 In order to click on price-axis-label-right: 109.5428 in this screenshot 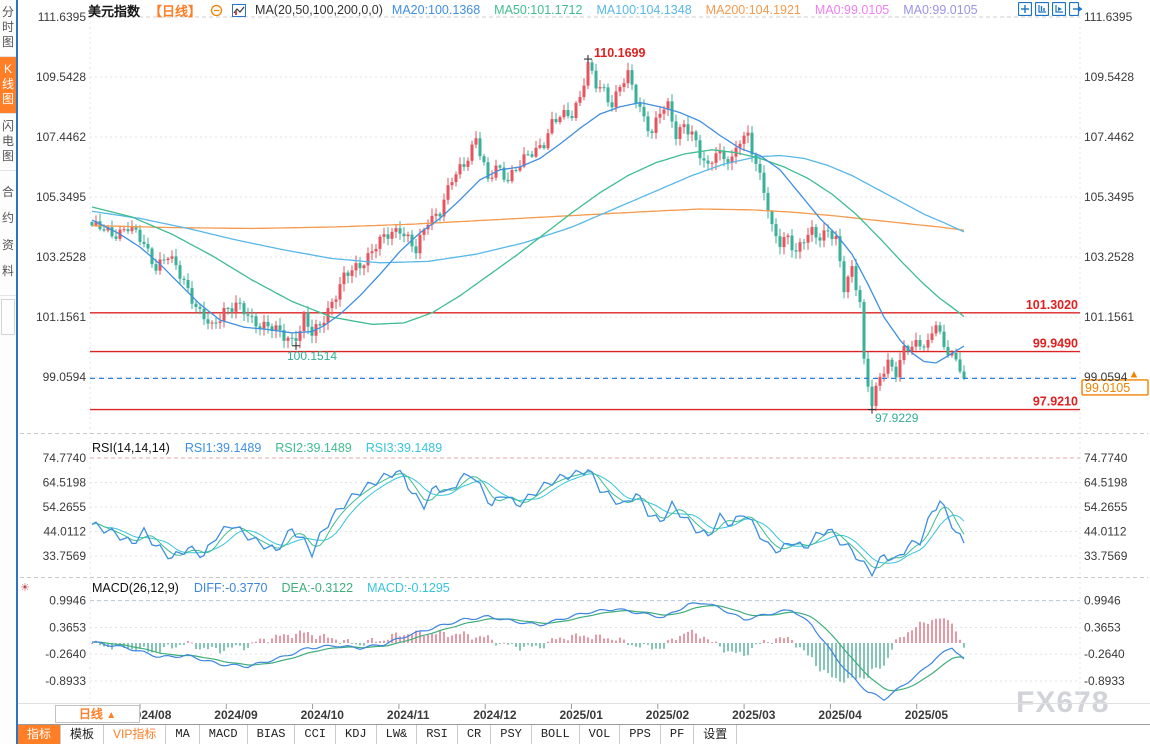, I will do `click(1109, 77)`.